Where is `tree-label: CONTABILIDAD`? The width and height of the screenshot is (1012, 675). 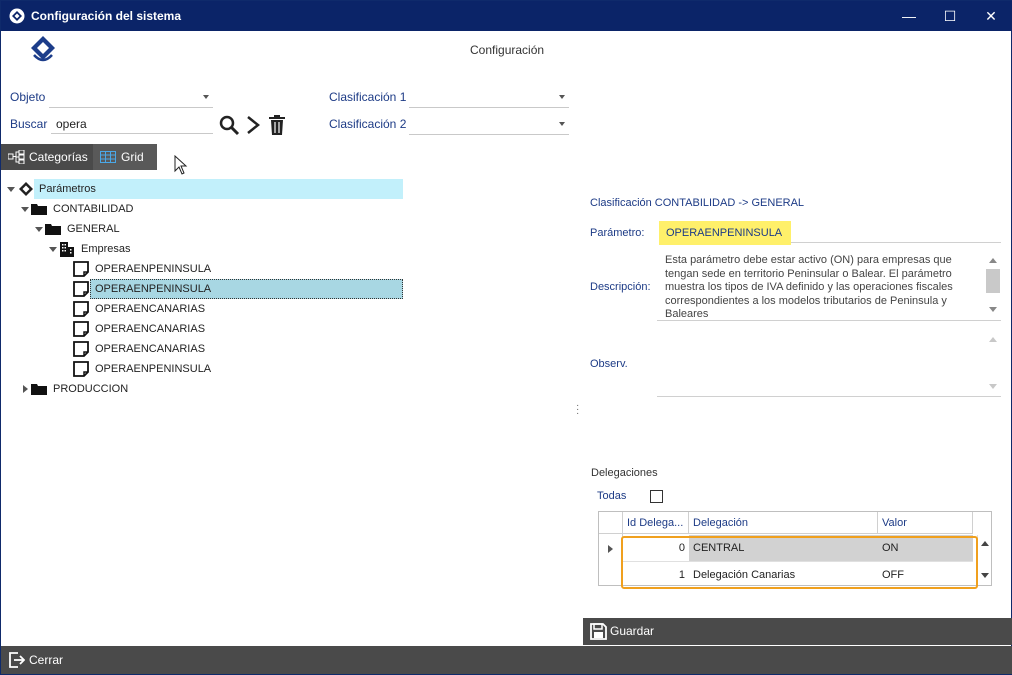 tree-label: CONTABILIDAD is located at coordinates (93, 209).